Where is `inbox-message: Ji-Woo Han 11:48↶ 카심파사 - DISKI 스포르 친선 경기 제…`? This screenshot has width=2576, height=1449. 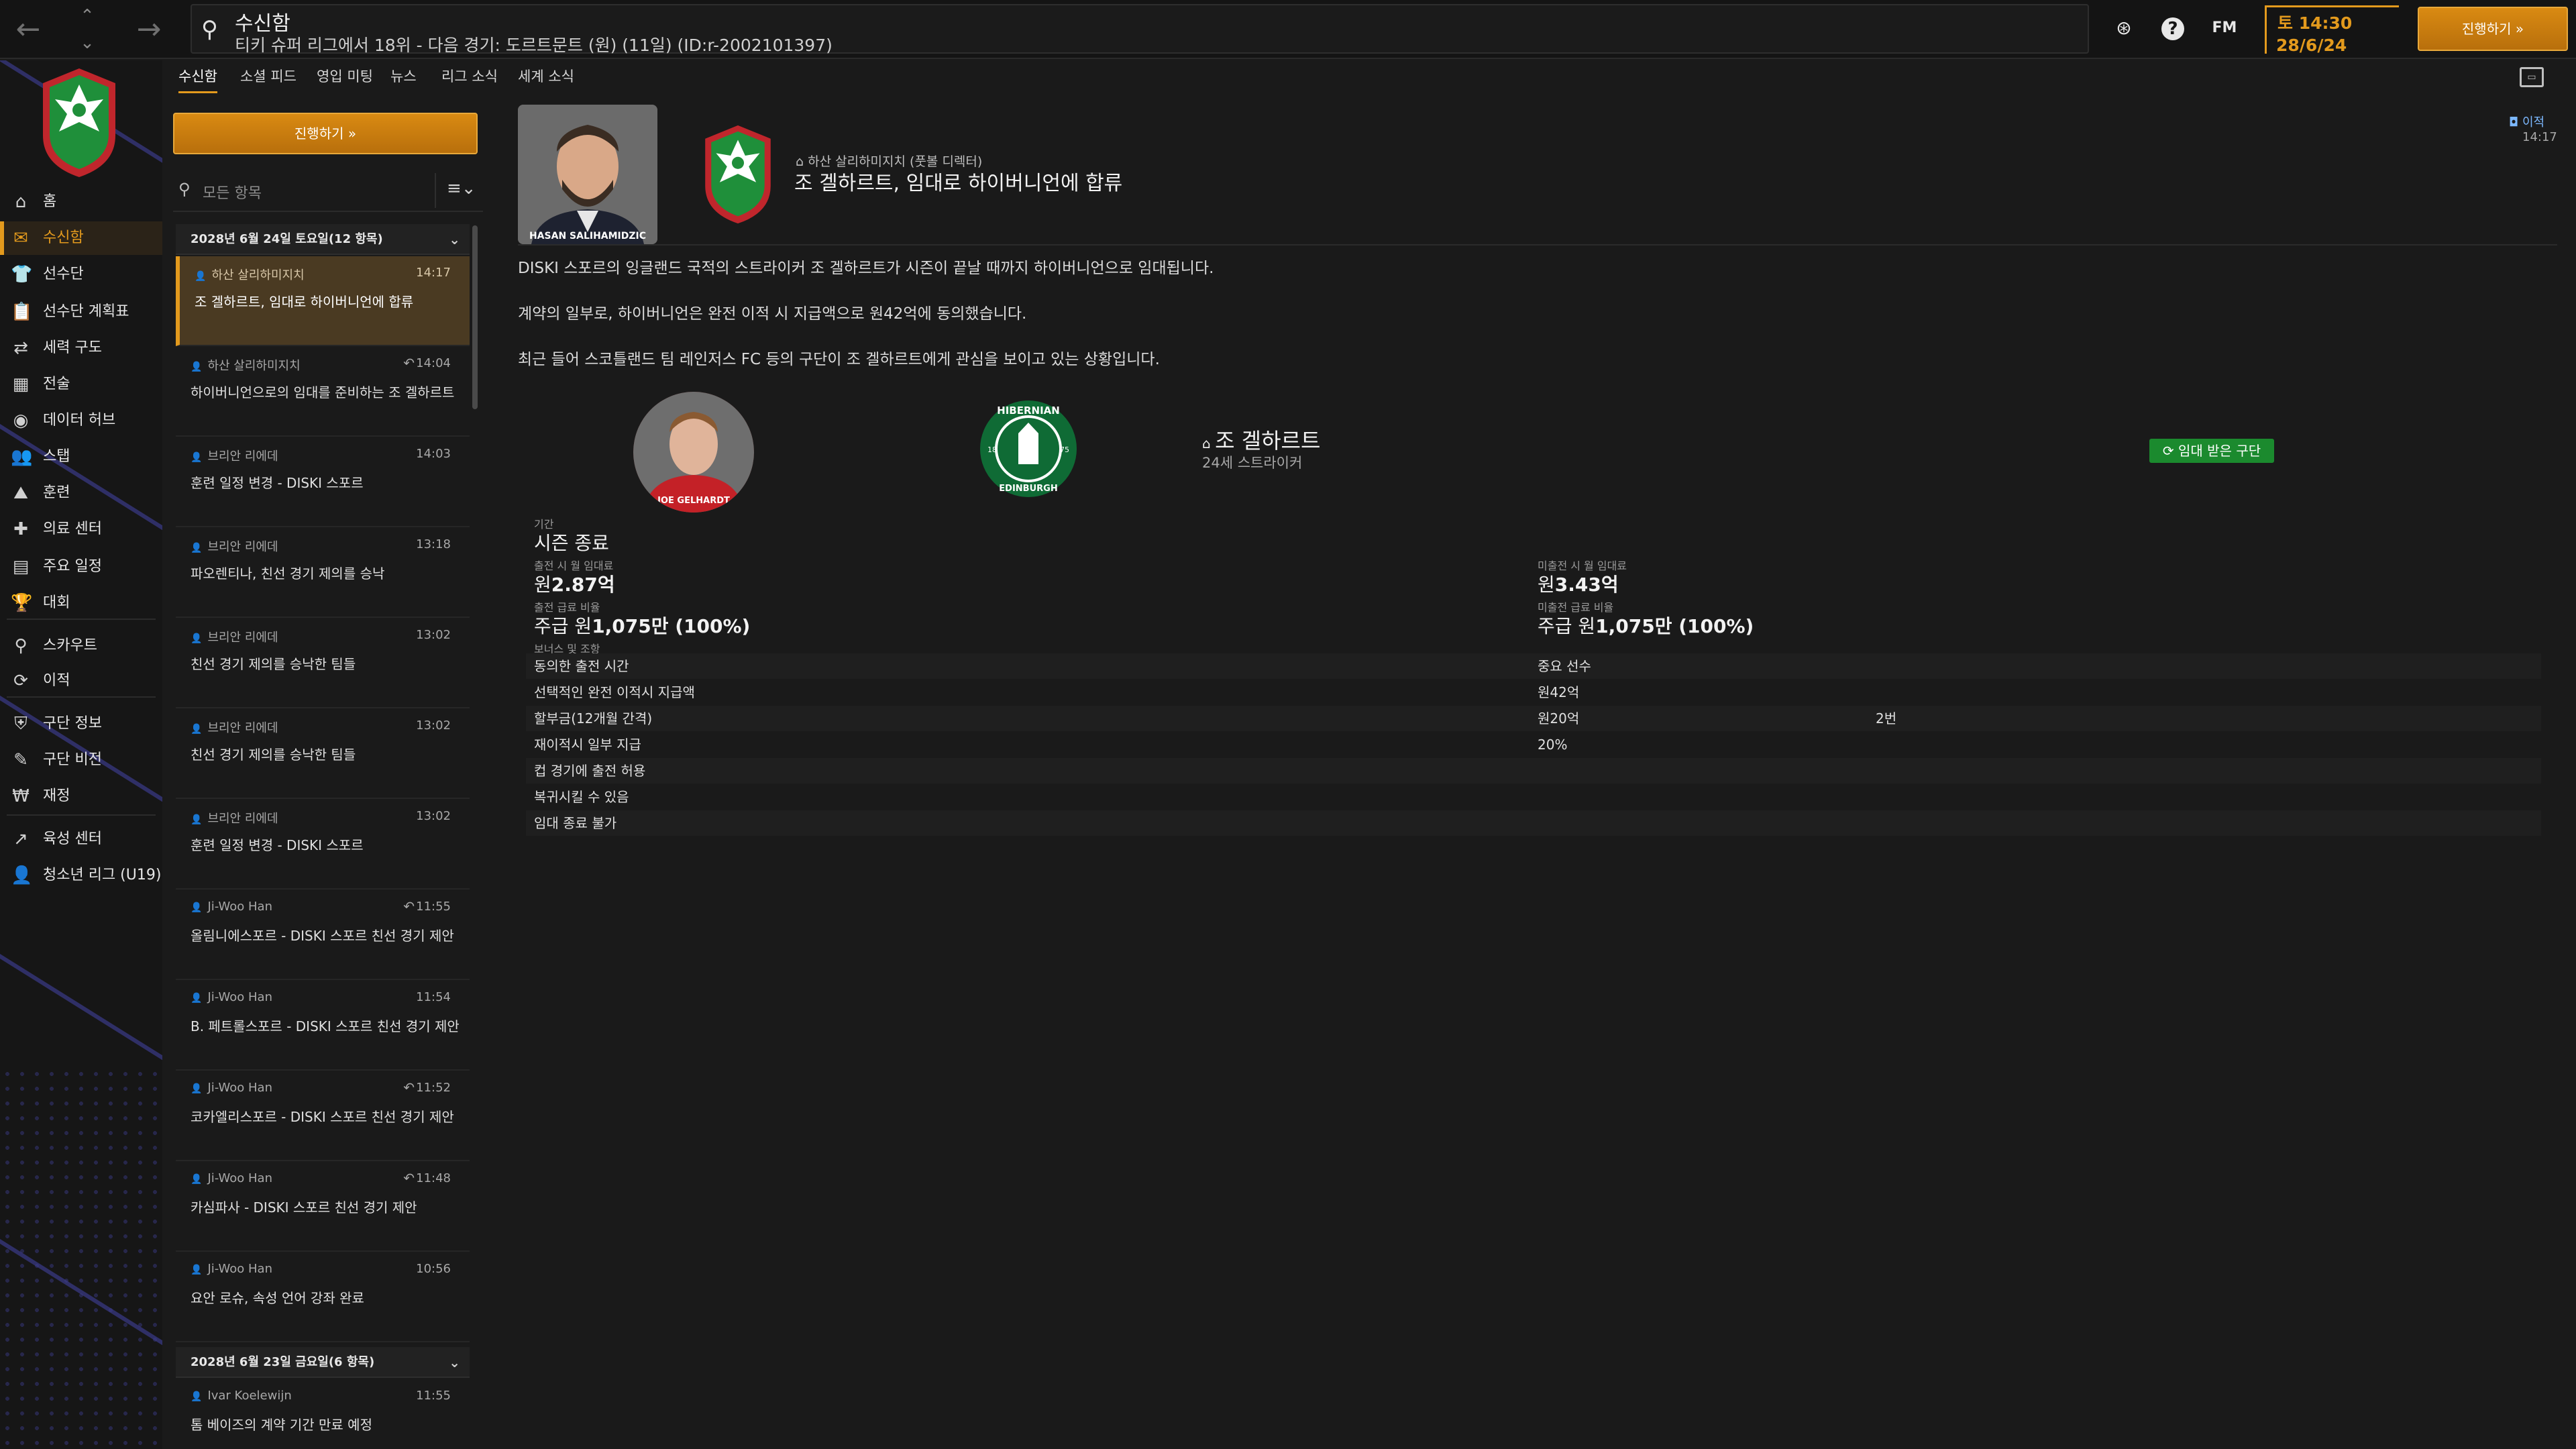 inbox-message: Ji-Woo Han 11:48↶ 카심파사 - DISKI 스포르 친선 경기 제… is located at coordinates (323, 1207).